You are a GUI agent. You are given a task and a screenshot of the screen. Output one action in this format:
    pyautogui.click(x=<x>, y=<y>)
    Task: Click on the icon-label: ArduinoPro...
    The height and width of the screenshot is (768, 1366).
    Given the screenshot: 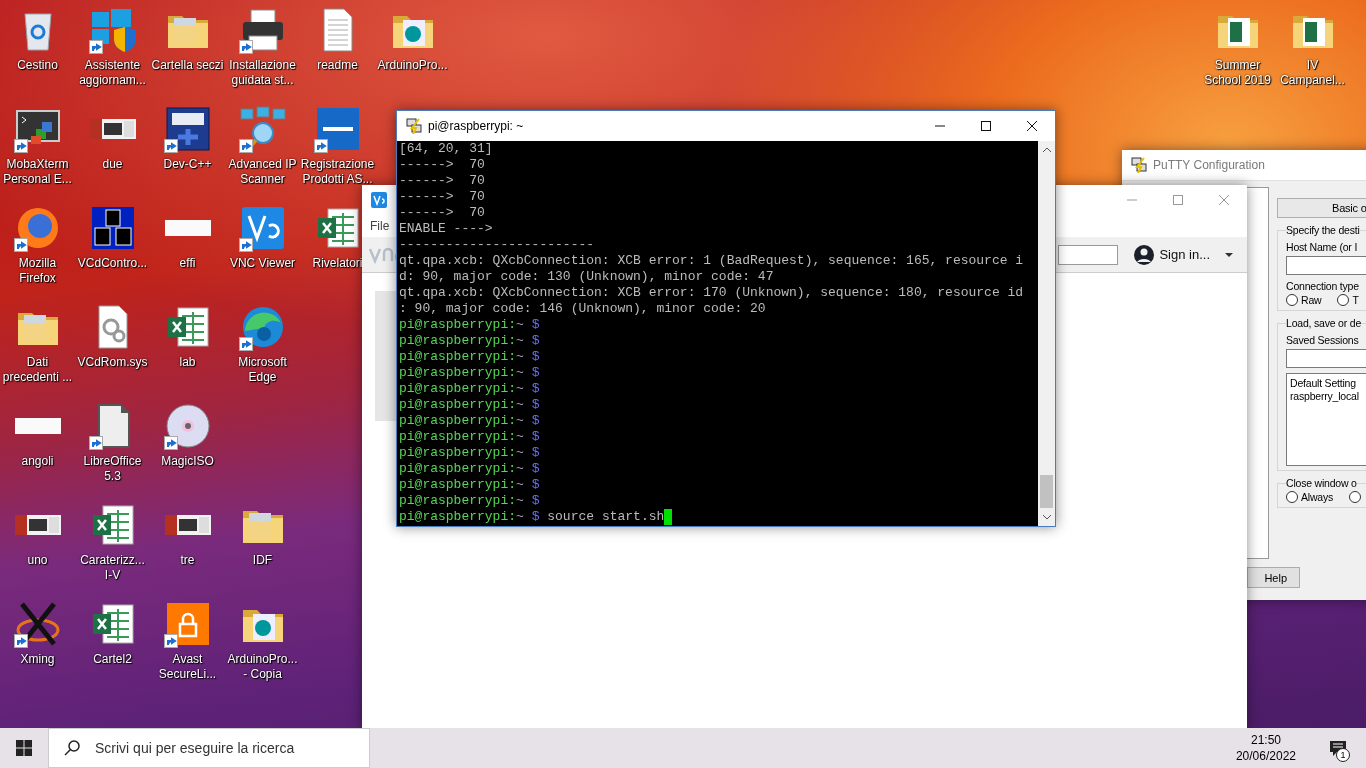 What is the action you would take?
    pyautogui.click(x=412, y=65)
    